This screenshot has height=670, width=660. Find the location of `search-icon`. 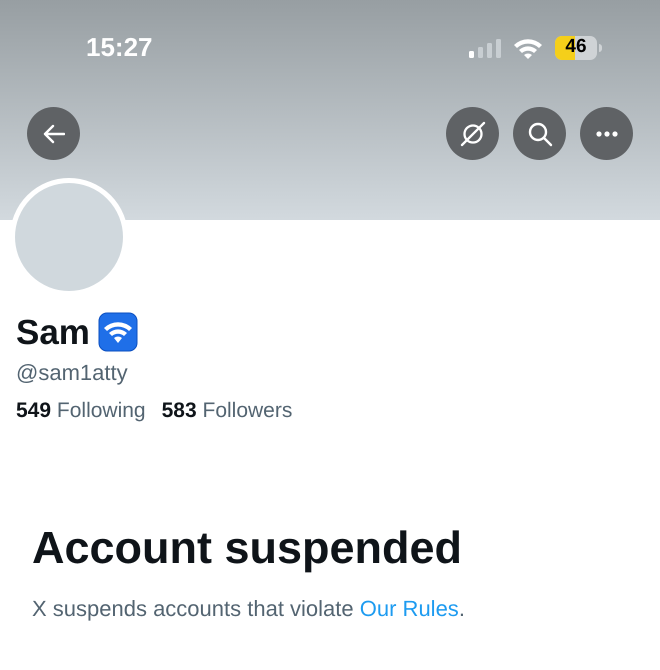

search-icon is located at coordinates (539, 133).